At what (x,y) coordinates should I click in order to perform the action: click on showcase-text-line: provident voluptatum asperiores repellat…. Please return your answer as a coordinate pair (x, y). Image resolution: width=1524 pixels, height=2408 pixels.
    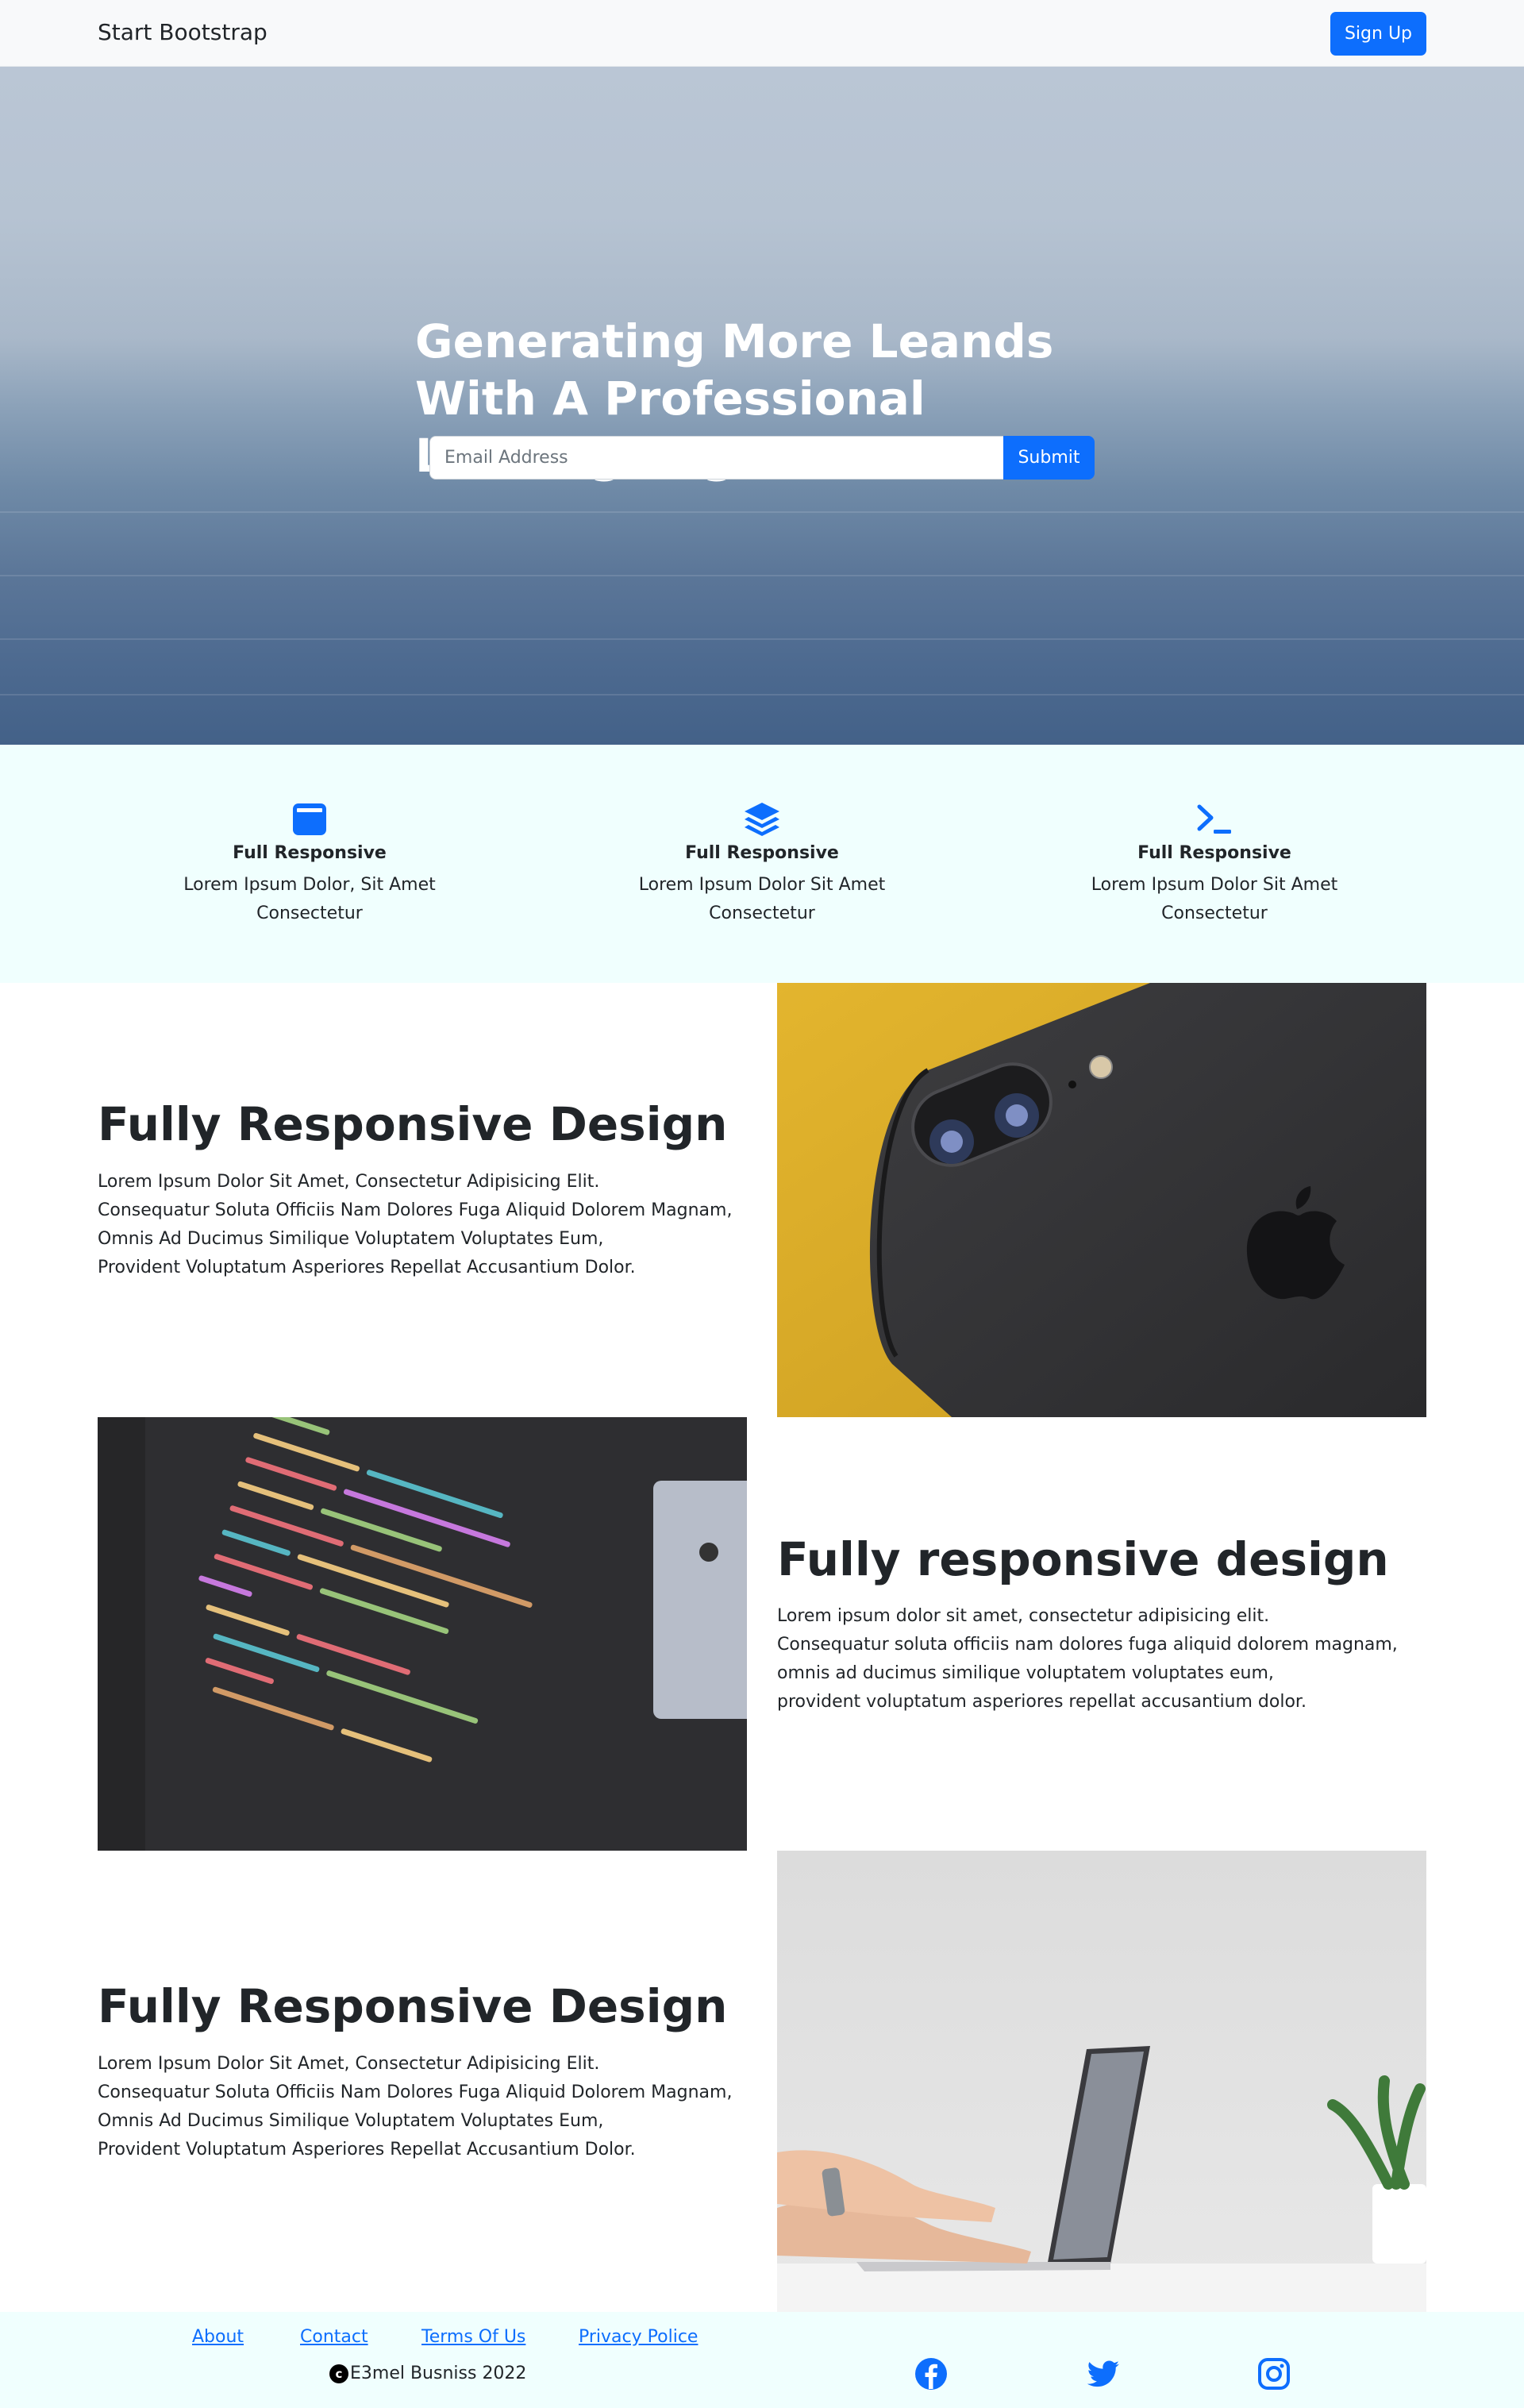
    Looking at the image, I should click on (1042, 1702).